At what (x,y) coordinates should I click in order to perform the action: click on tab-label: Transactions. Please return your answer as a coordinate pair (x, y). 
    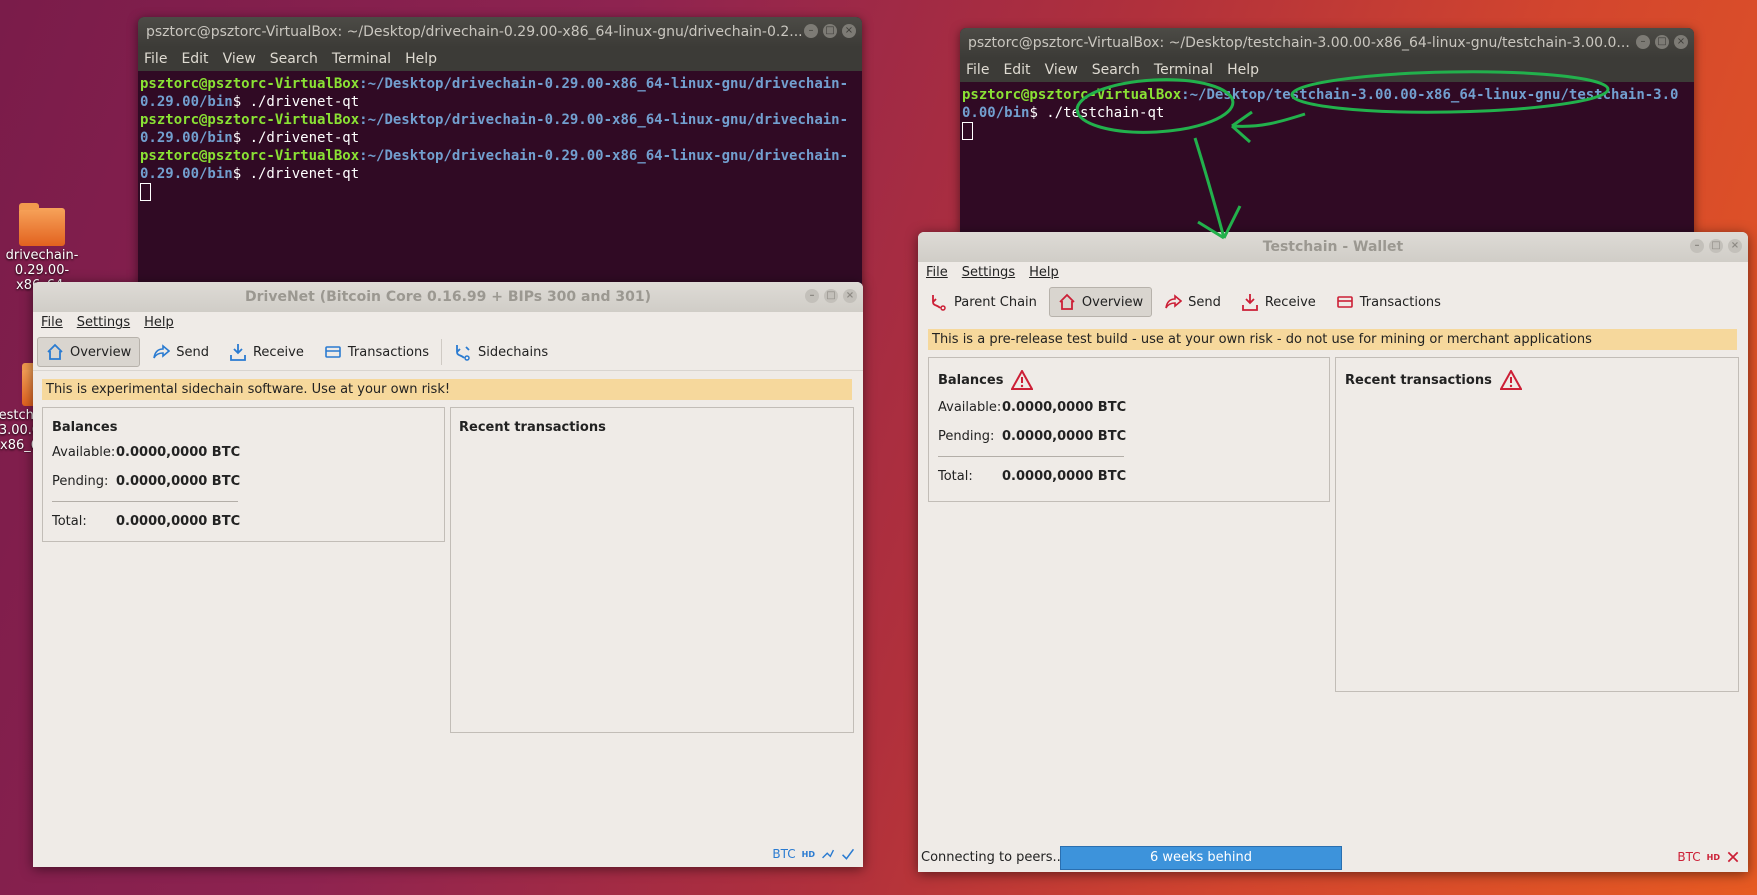
    Looking at the image, I should click on (388, 352).